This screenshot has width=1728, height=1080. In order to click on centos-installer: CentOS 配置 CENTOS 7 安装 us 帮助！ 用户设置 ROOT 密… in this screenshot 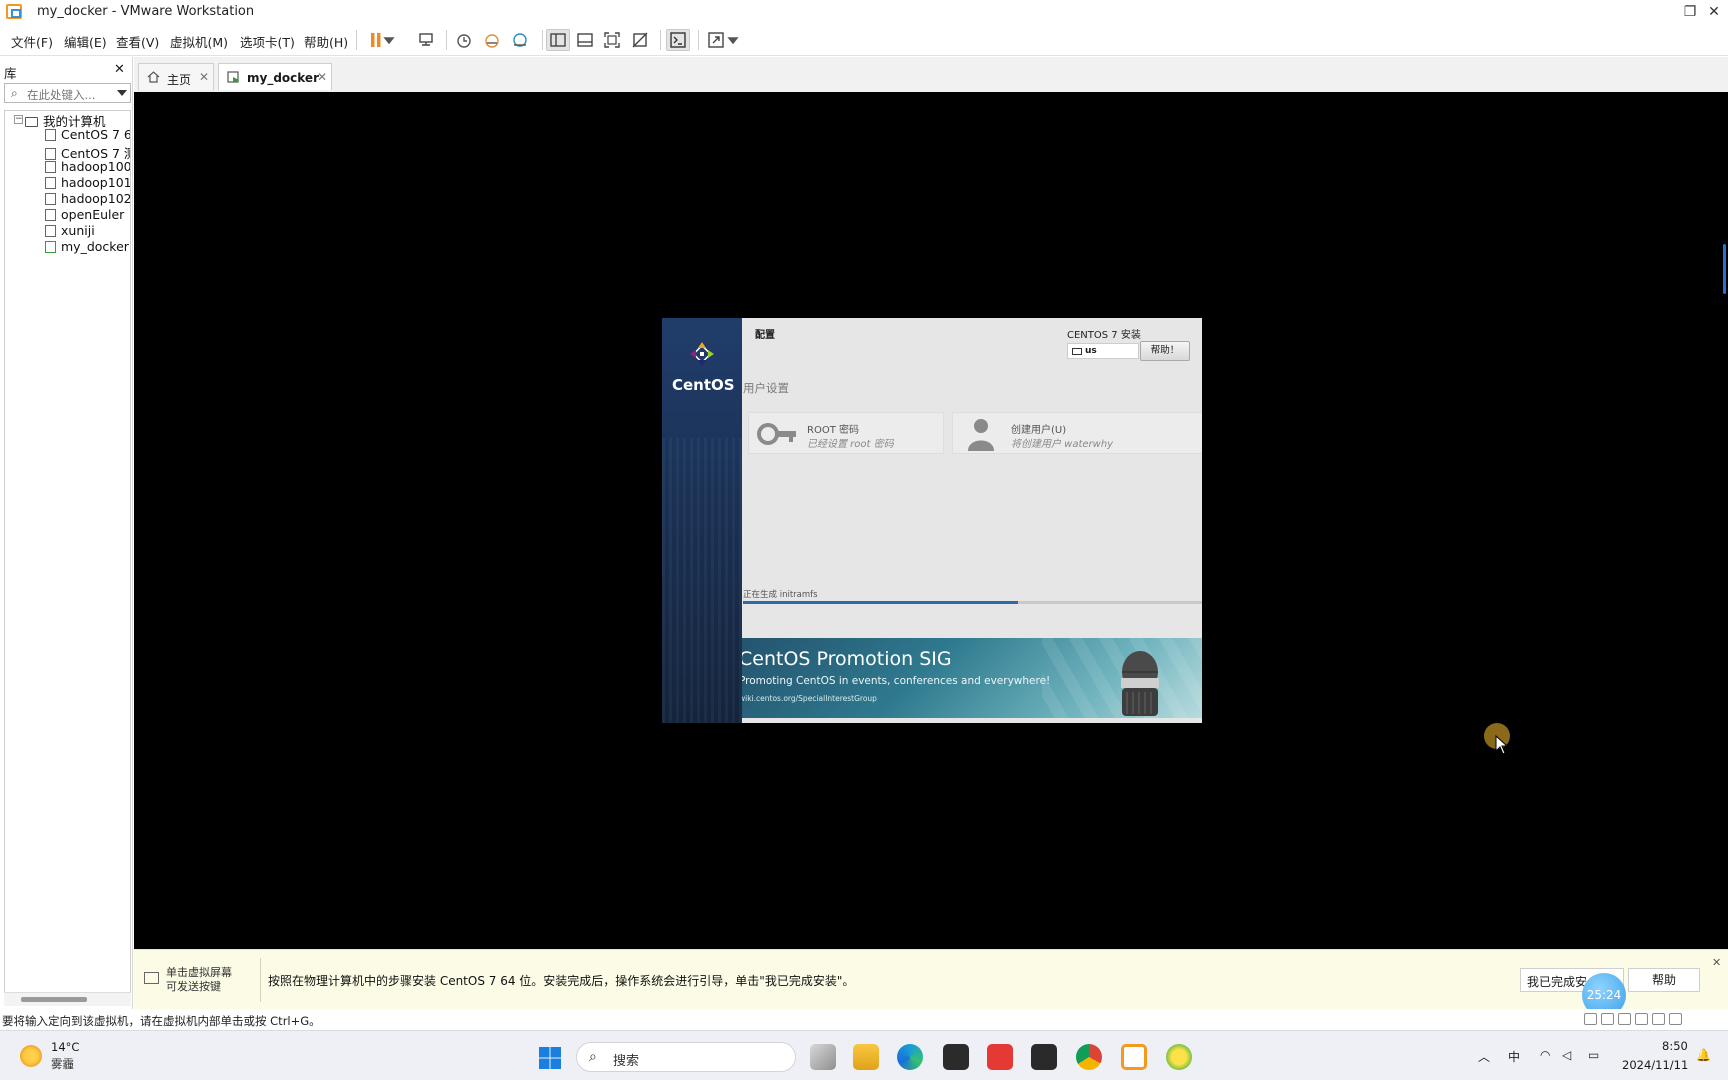, I will do `click(932, 520)`.